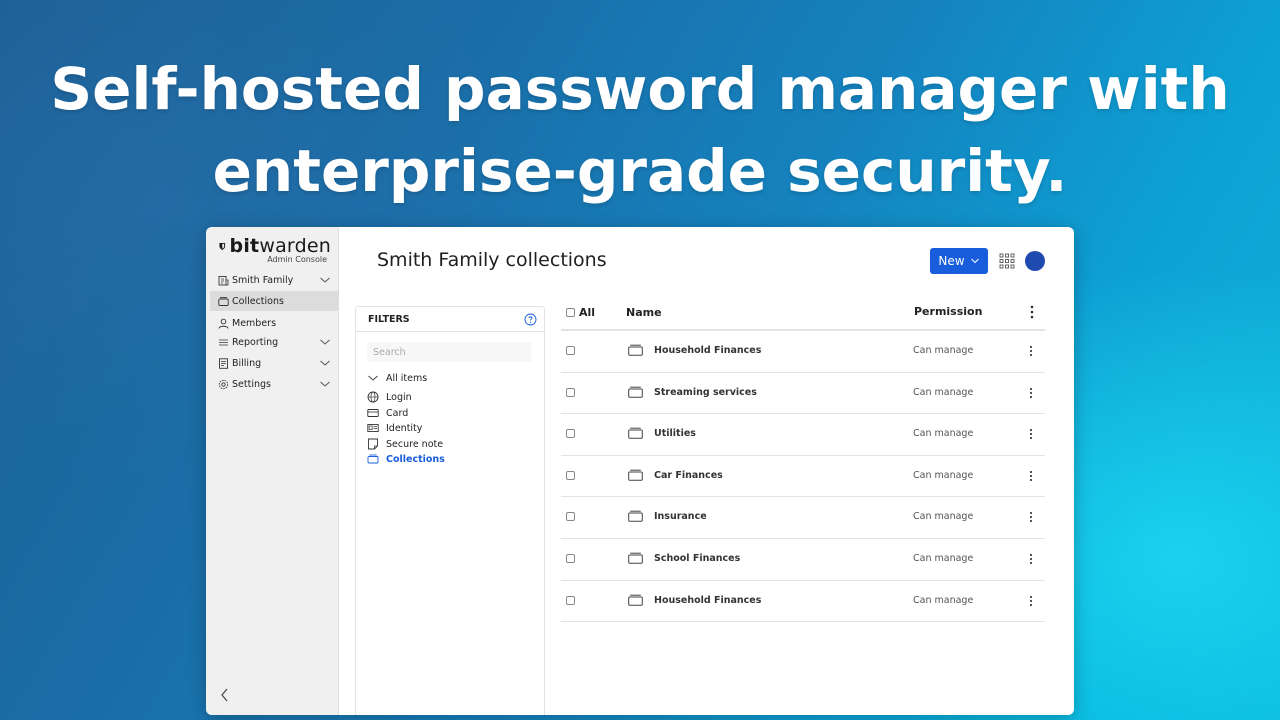  Describe the element at coordinates (697, 558) in the screenshot. I see `collection-name: School Finances` at that location.